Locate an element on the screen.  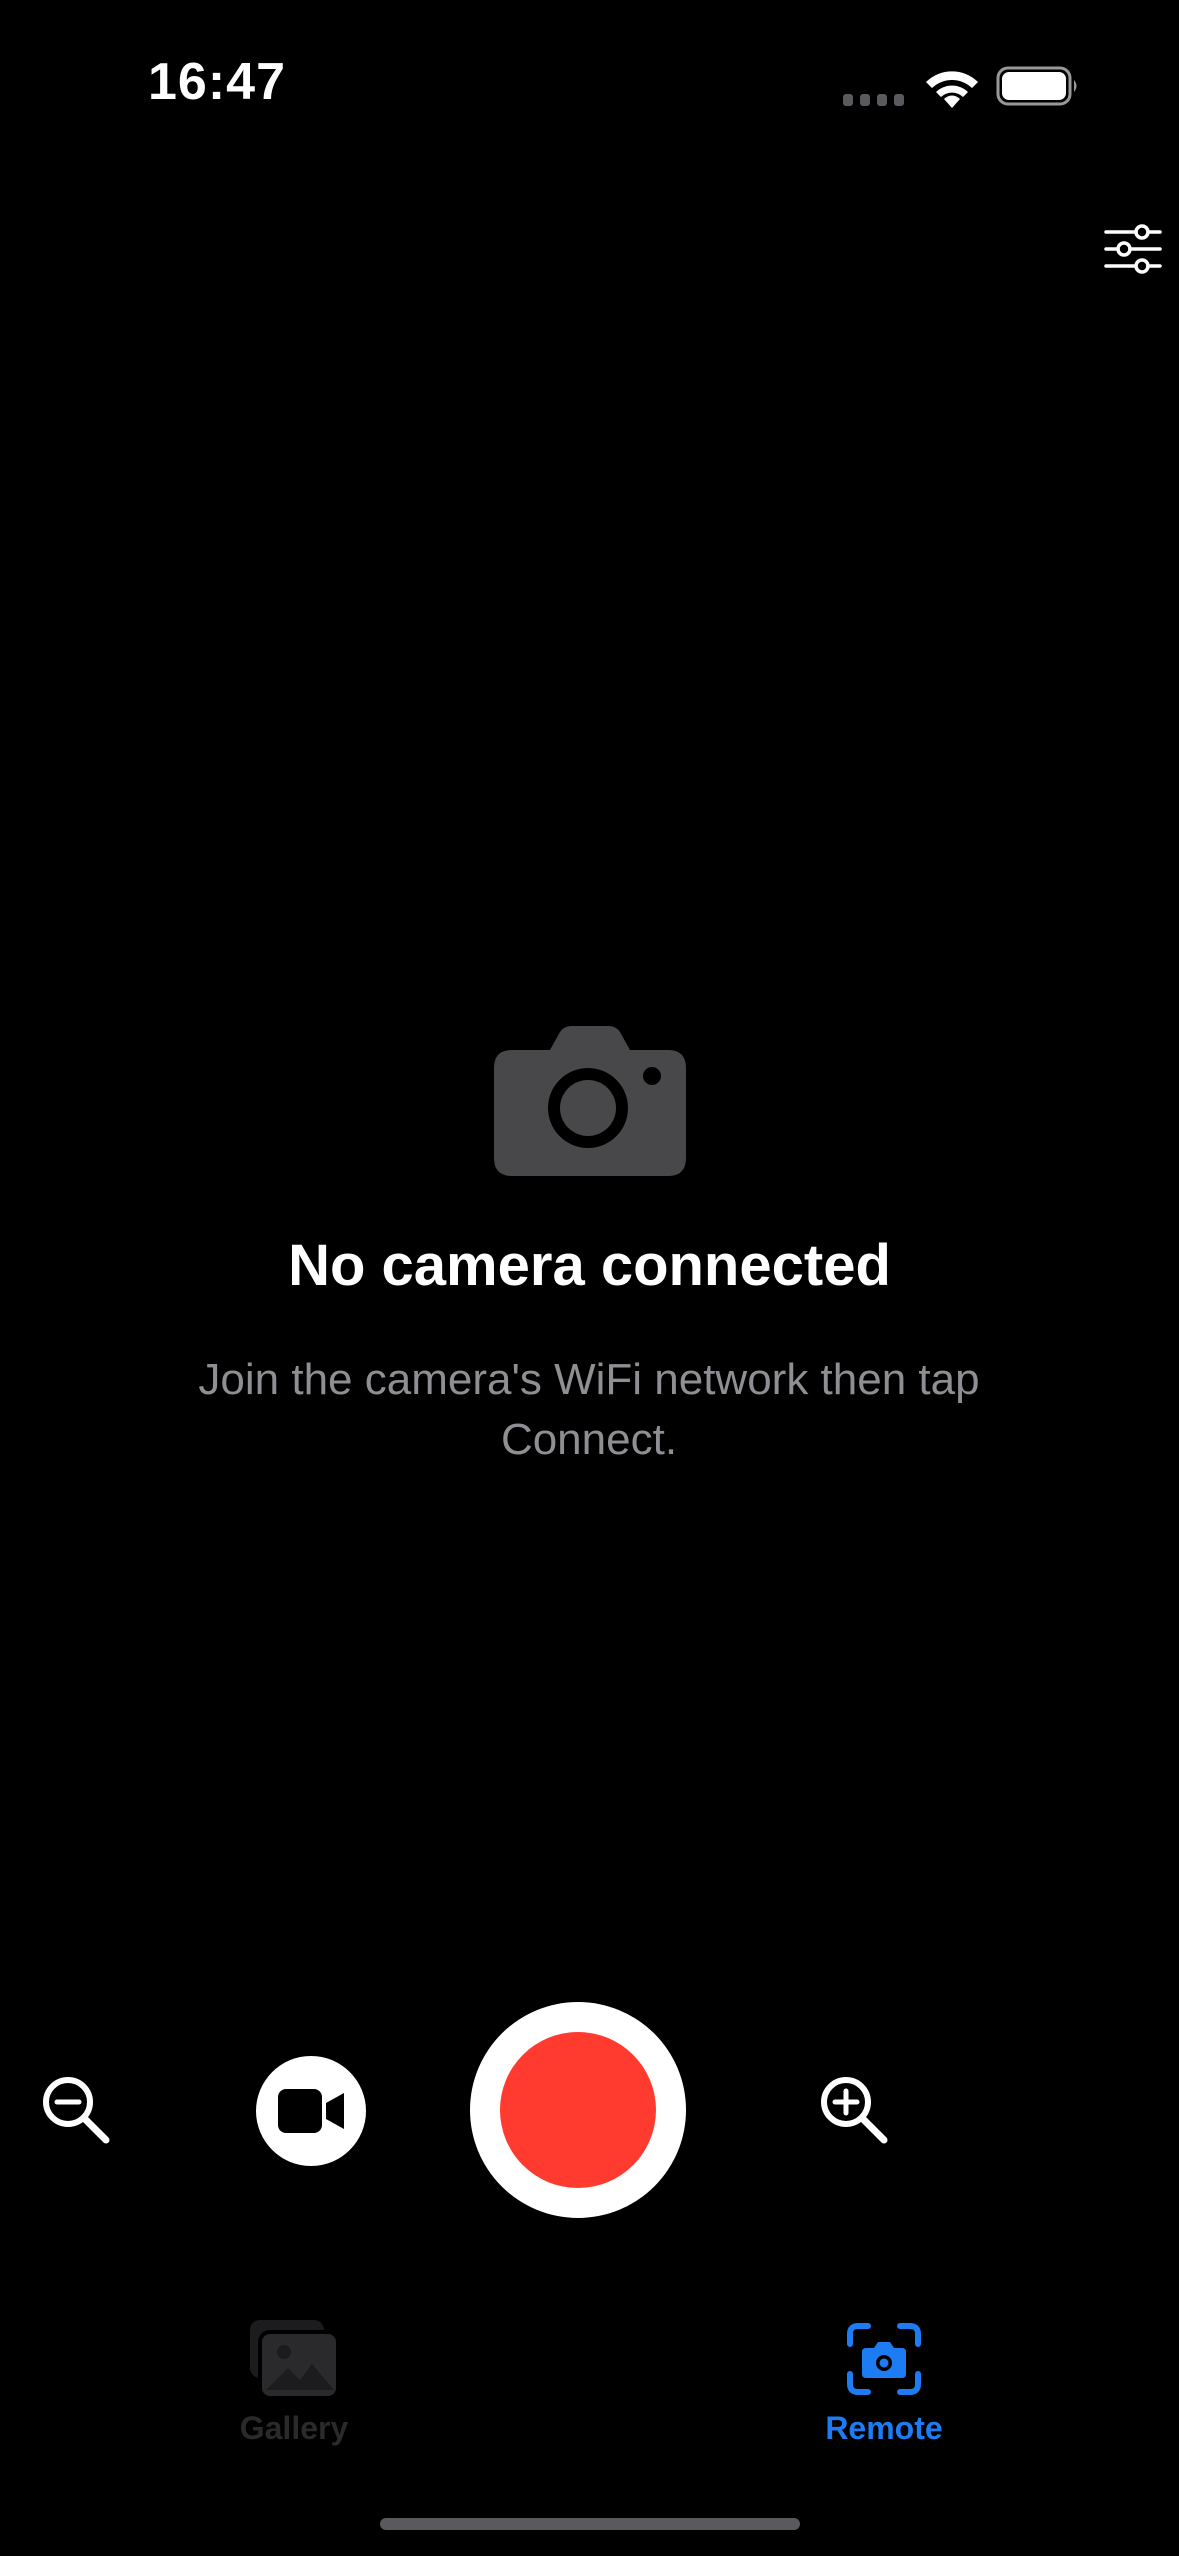
record-button is located at coordinates (578, 2110).